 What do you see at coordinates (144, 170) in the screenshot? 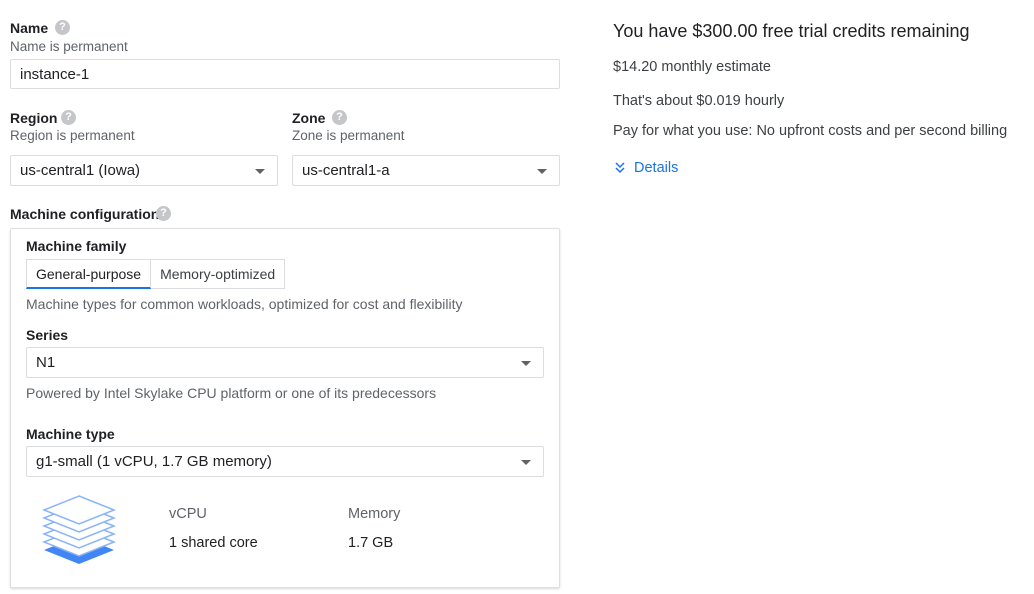
I see `region-select: us-central1 (Iowa)` at bounding box center [144, 170].